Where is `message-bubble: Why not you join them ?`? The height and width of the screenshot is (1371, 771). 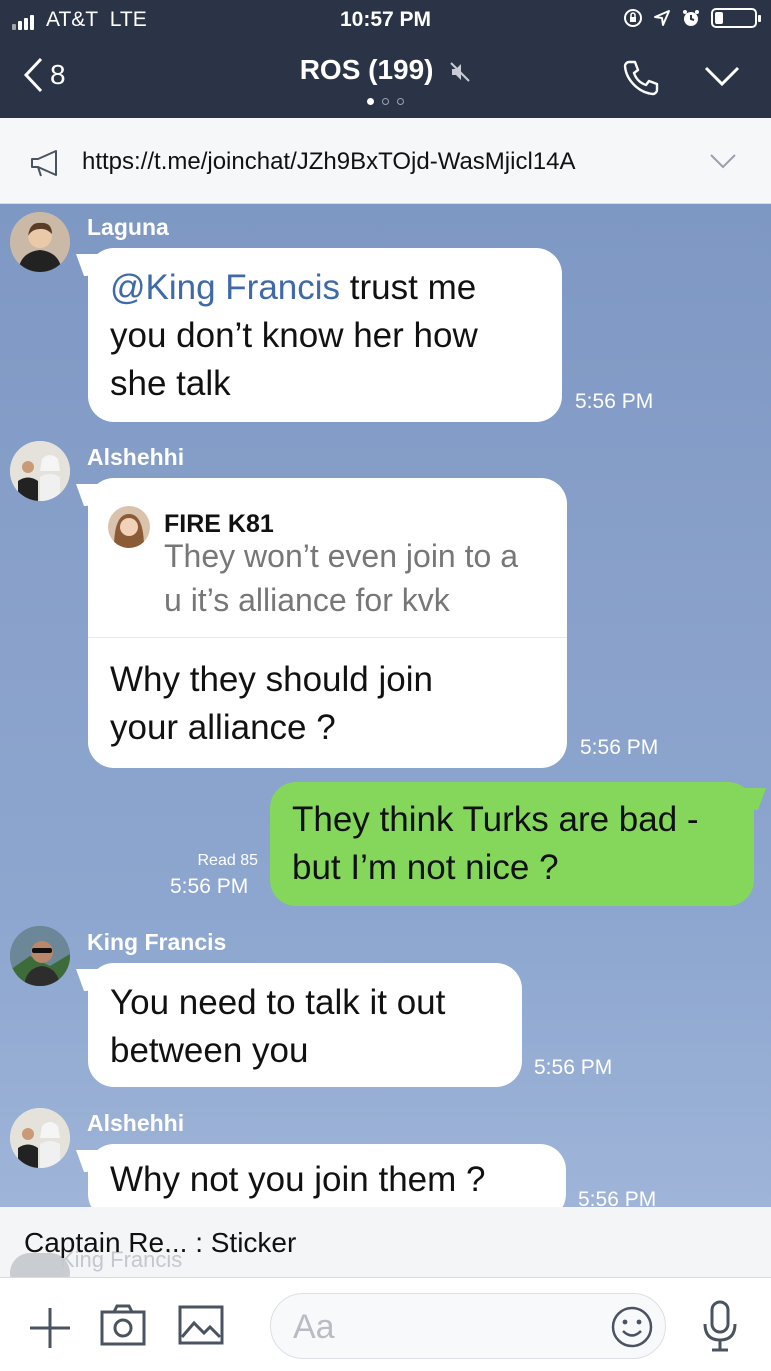 message-bubble: Why not you join them ? is located at coordinates (327, 1175).